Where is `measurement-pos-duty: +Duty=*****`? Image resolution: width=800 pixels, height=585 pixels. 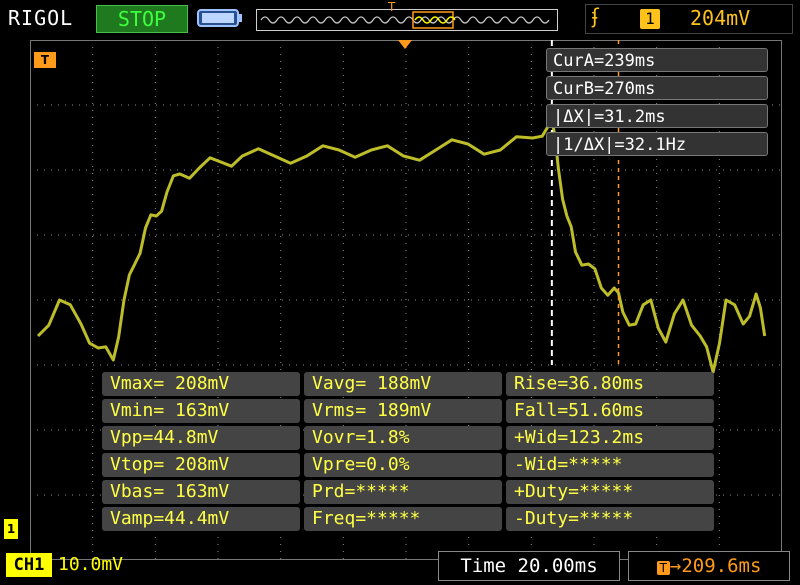 measurement-pos-duty: +Duty=***** is located at coordinates (610, 492).